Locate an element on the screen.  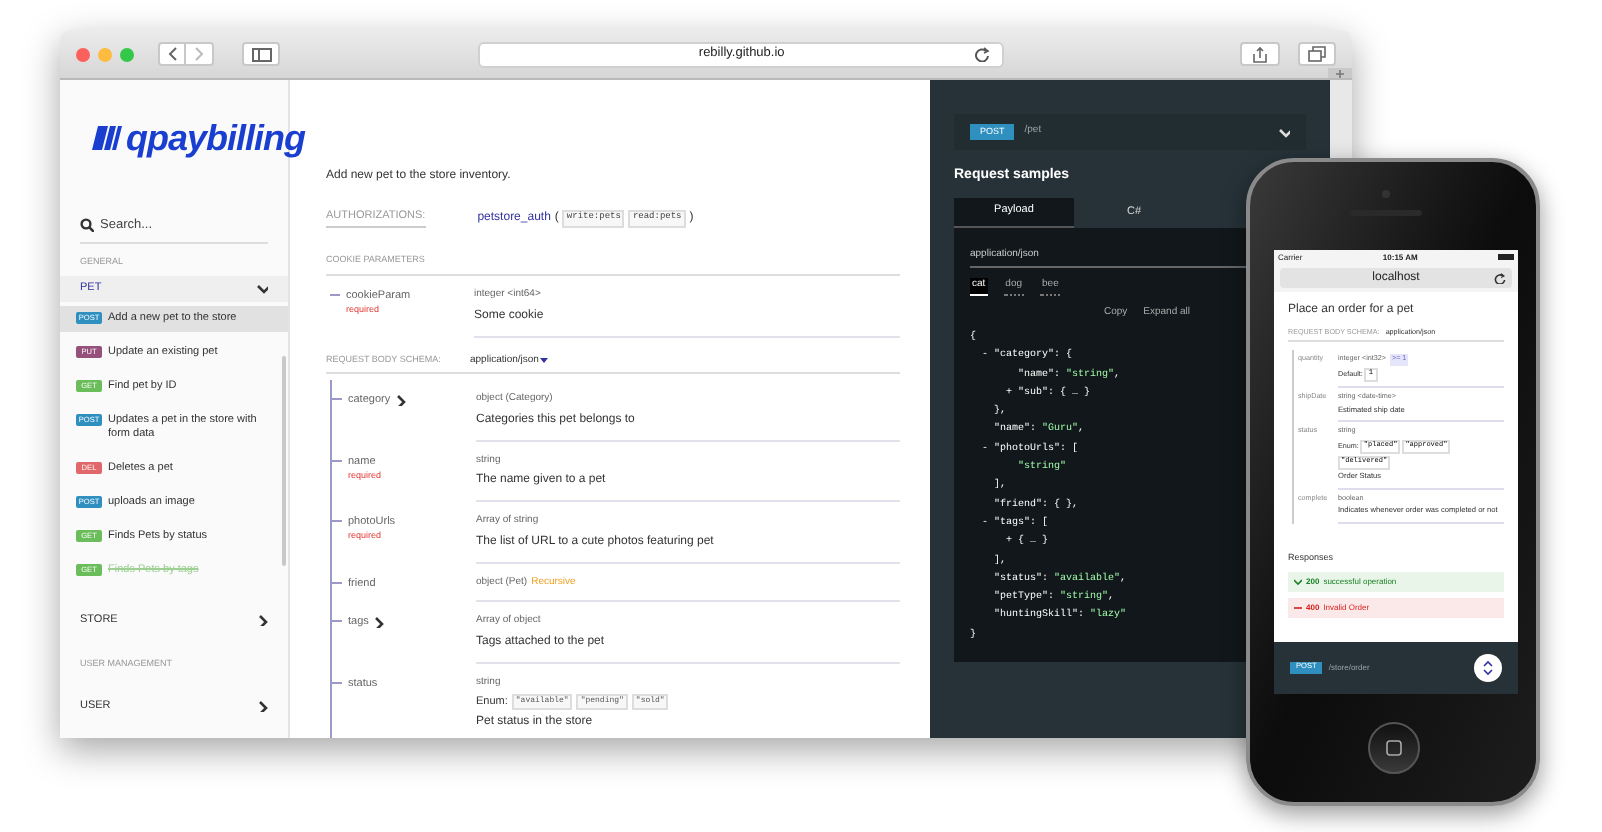
sidebar-icon is located at coordinates (261, 54).